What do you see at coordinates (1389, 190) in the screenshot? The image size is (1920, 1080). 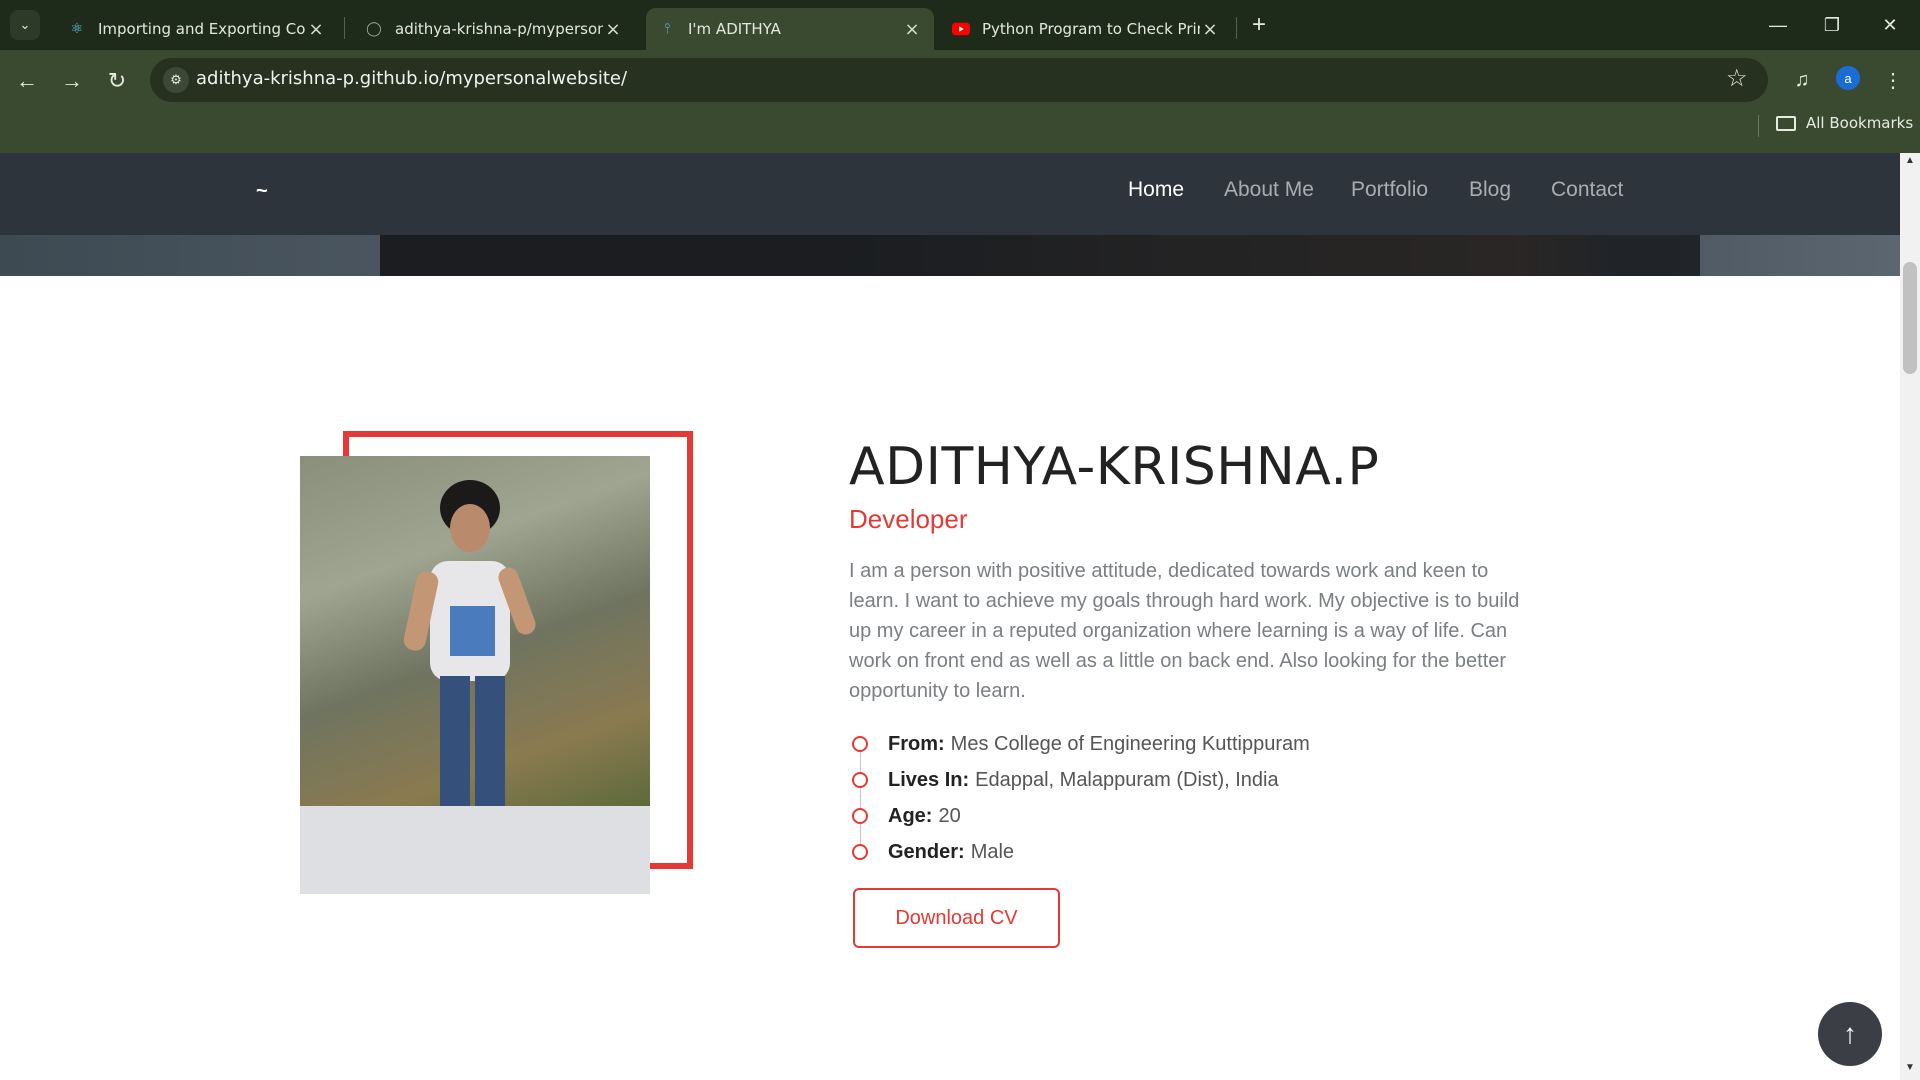 I see `nav-portfolio: Portfolio` at bounding box center [1389, 190].